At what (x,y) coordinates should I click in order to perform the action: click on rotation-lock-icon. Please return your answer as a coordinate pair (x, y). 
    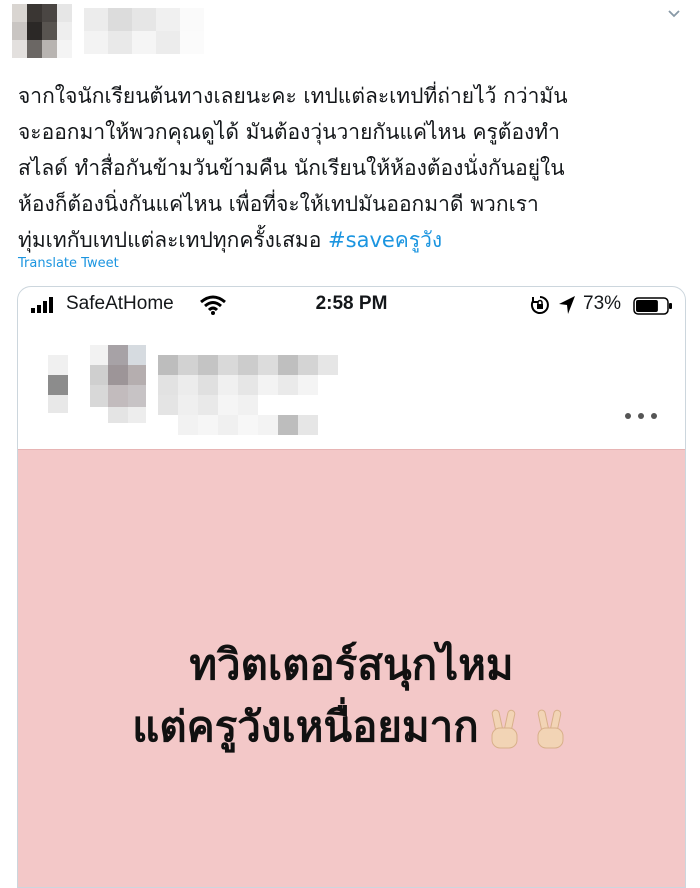
    Looking at the image, I should click on (539, 305).